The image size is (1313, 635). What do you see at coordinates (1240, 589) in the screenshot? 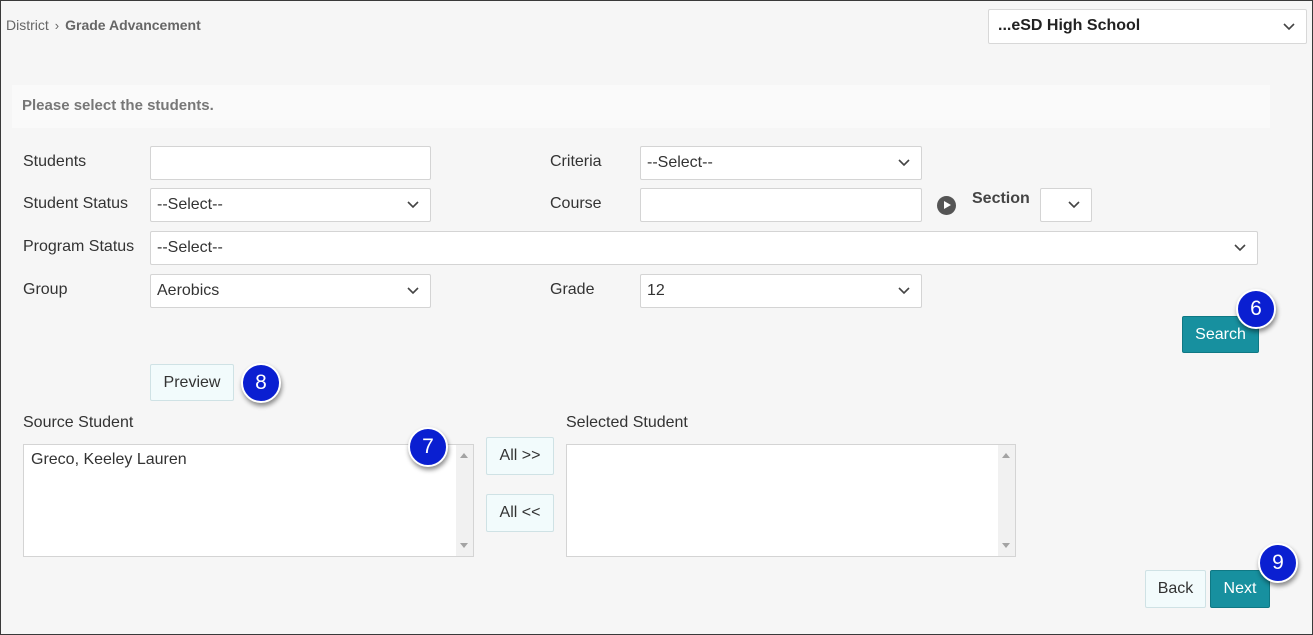
I see `next-button: Next` at bounding box center [1240, 589].